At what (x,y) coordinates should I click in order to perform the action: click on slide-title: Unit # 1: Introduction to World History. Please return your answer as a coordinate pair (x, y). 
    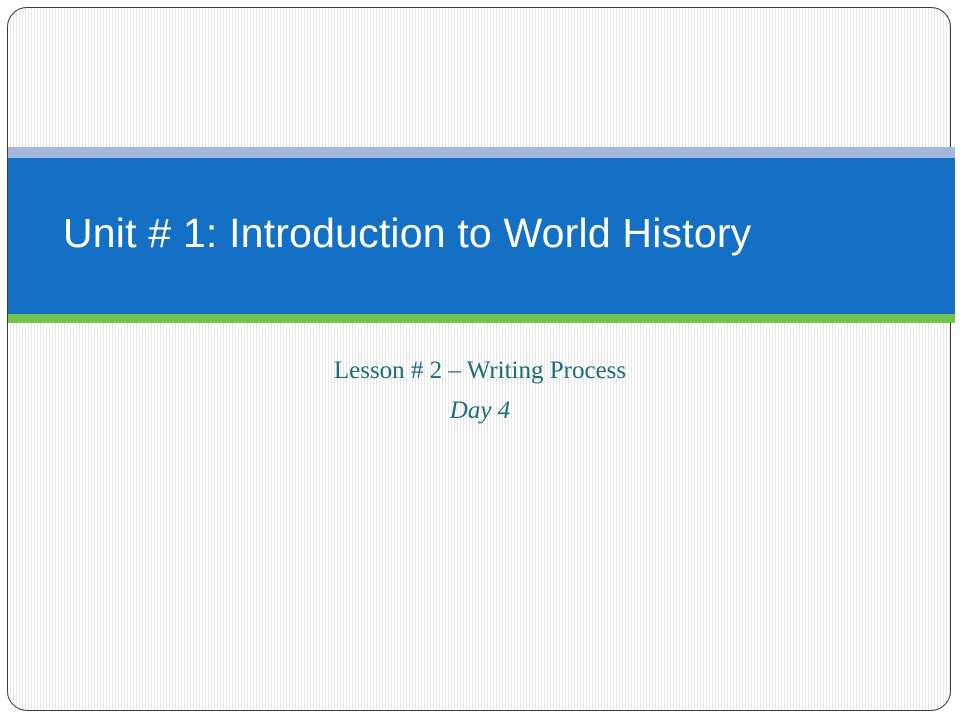
    Looking at the image, I should click on (407, 232).